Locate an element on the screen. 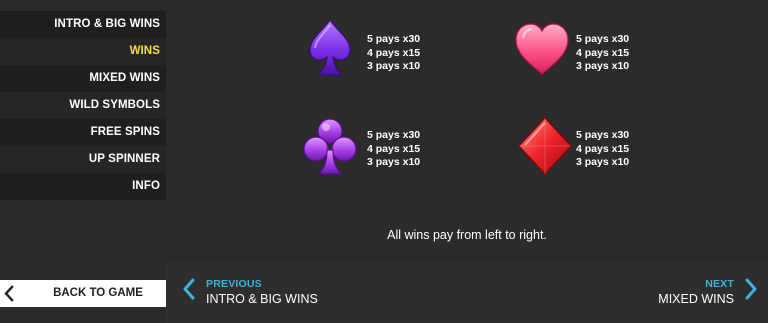 The image size is (768, 323). menu-item-free-spins: FREE SPINS is located at coordinates (83, 132).